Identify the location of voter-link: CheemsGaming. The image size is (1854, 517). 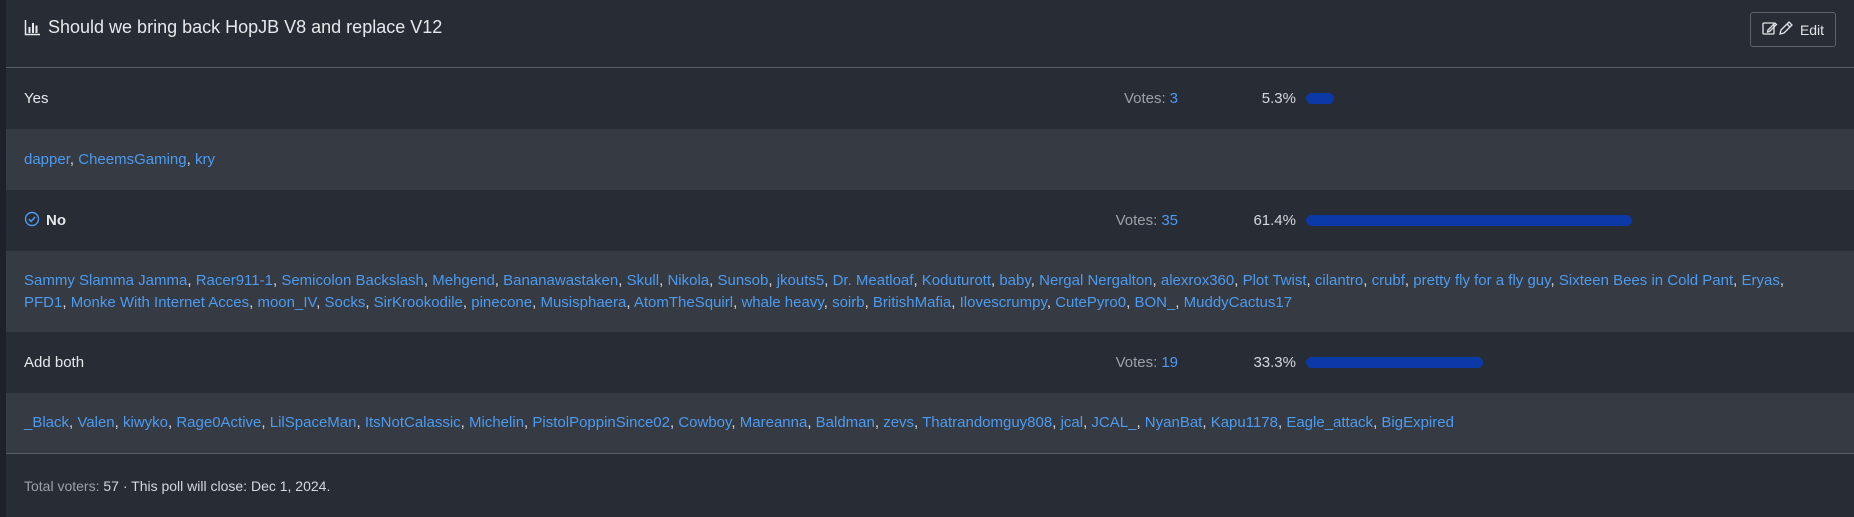
(132, 159).